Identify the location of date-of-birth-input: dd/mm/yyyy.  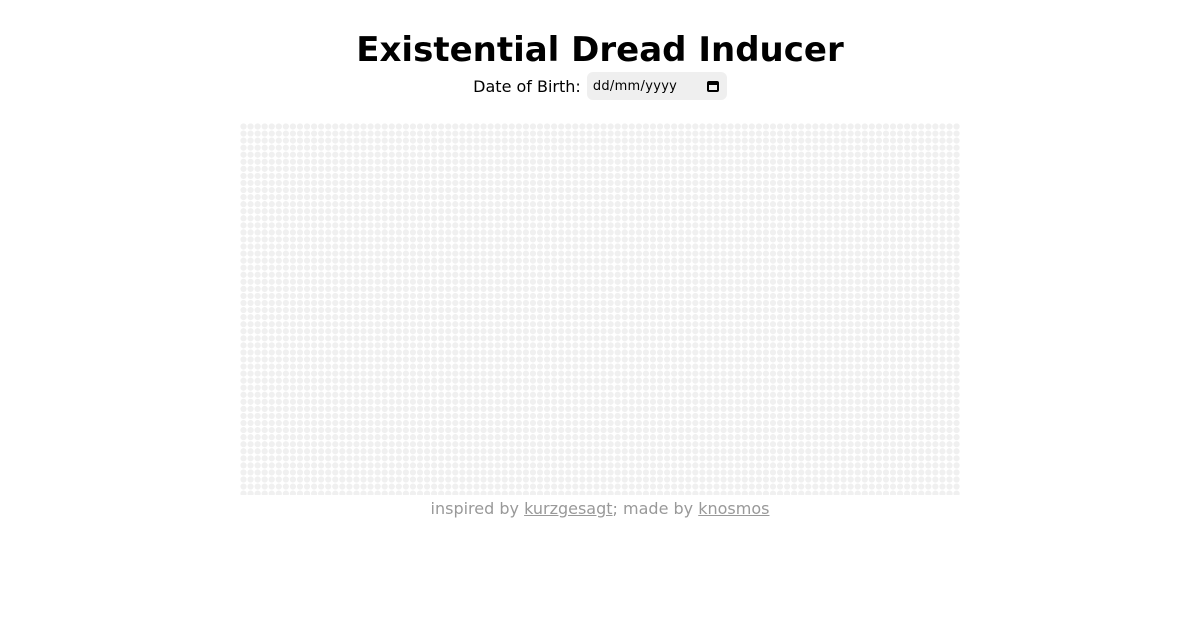
(656, 86).